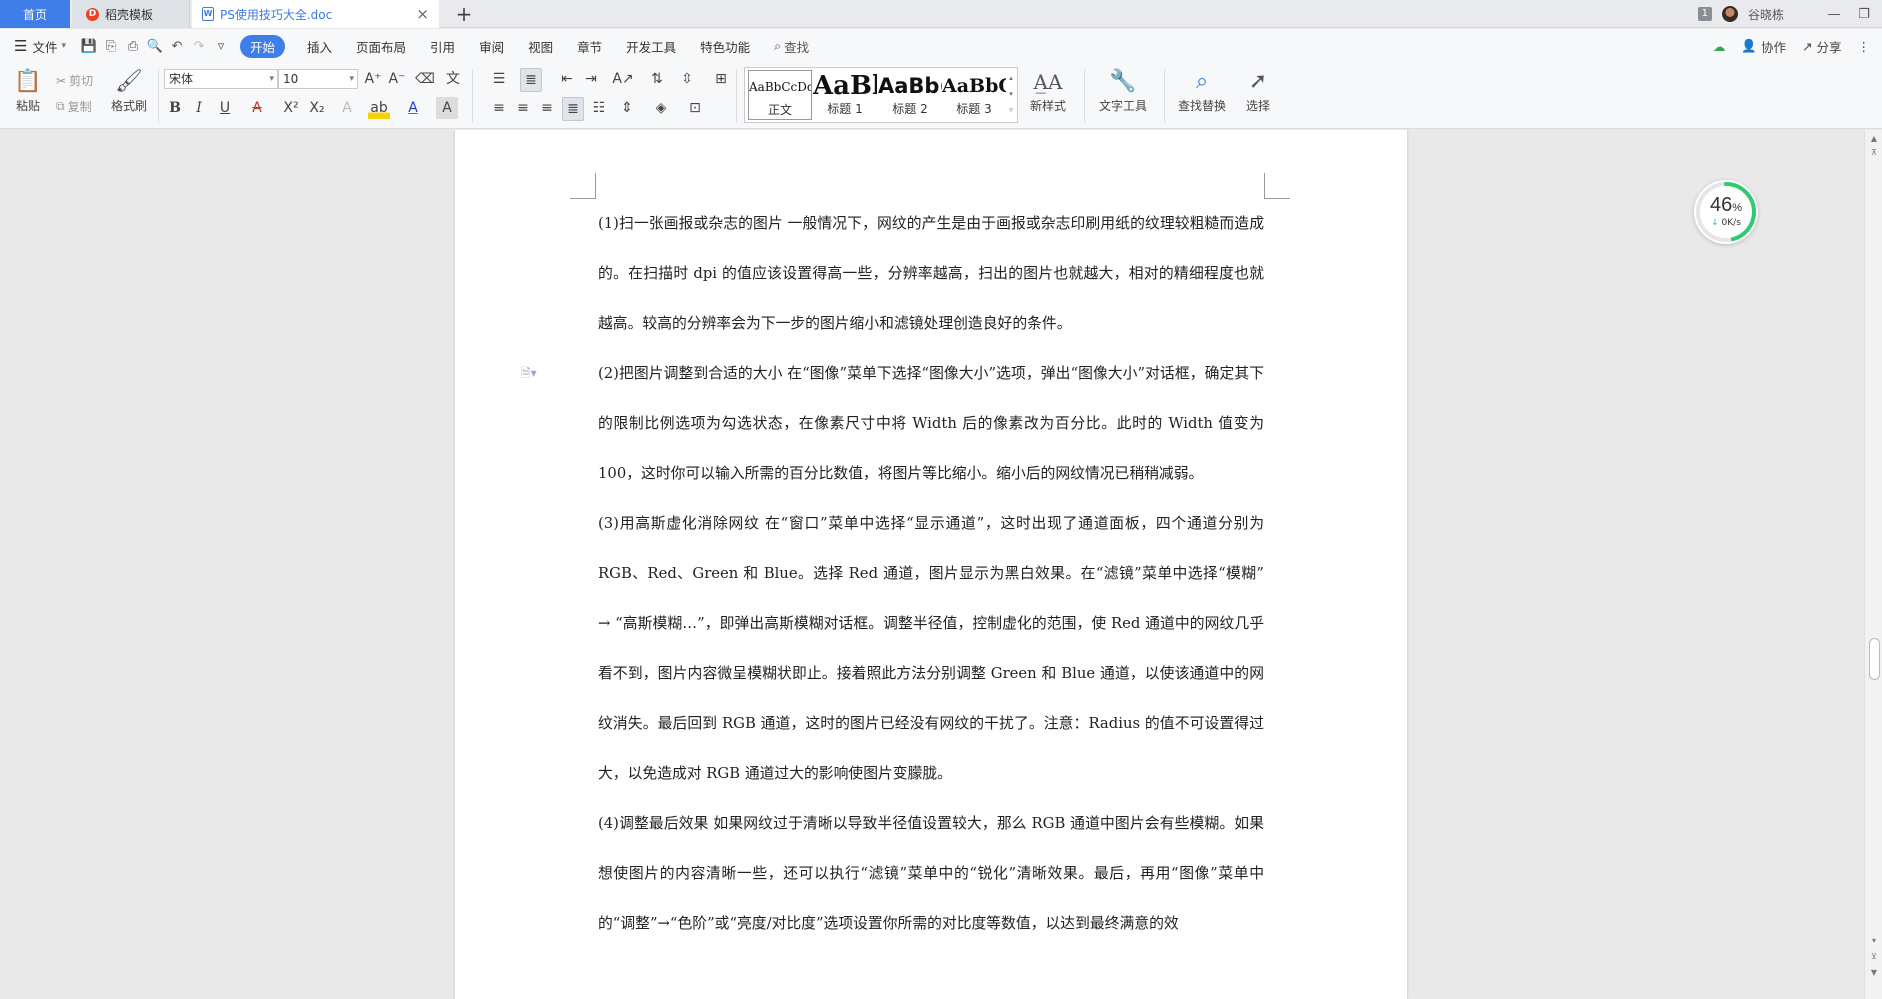  Describe the element at coordinates (199, 46) in the screenshot. I see `redo-icon: ↷` at that location.